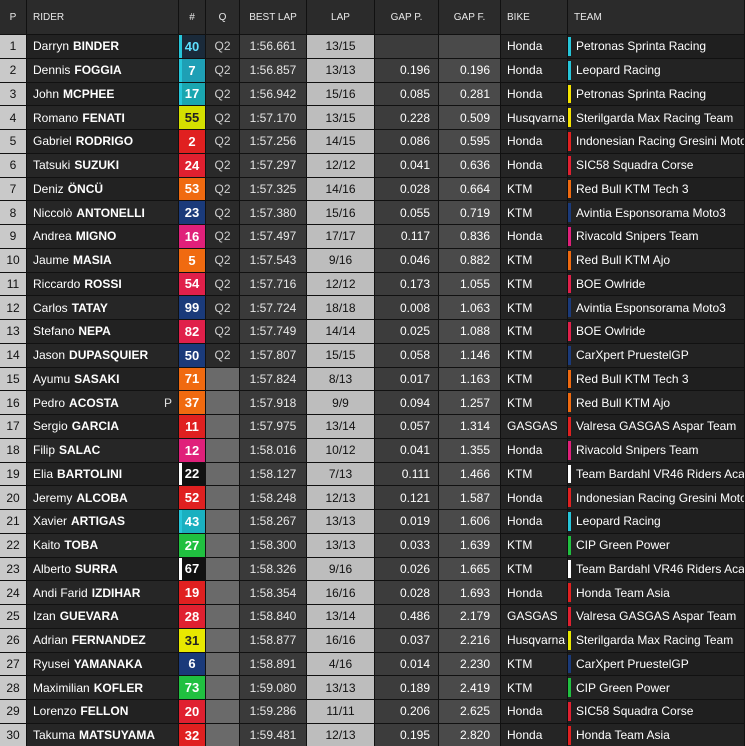 This screenshot has width=745, height=746. I want to click on header-rider: RIDER, so click(103, 17).